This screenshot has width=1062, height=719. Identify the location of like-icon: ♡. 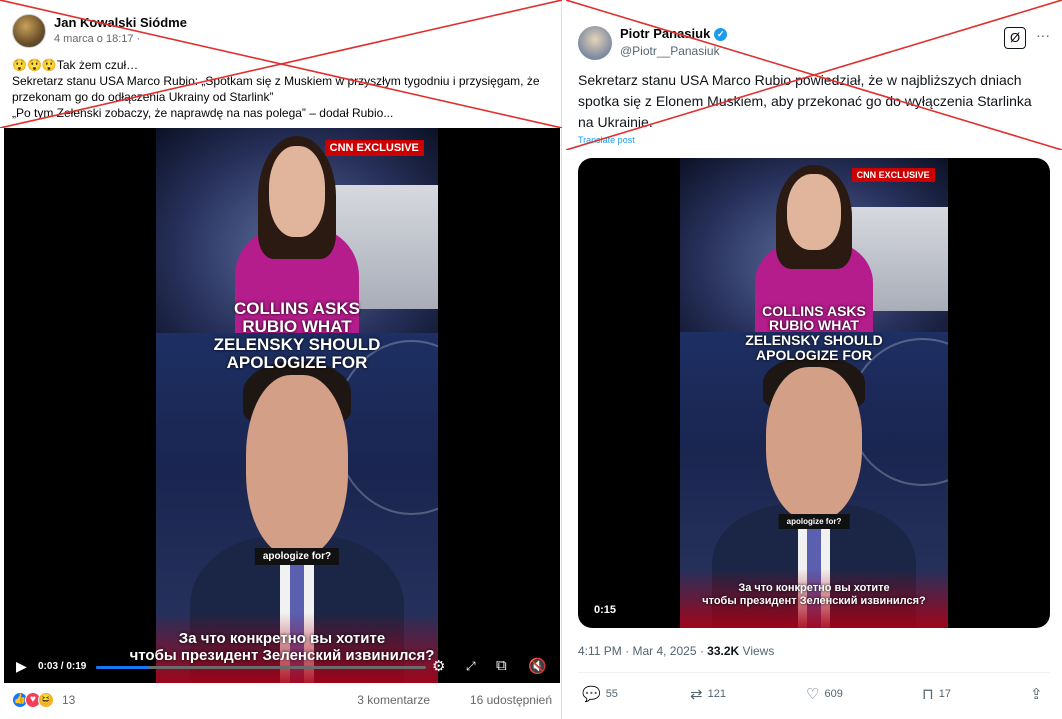
(813, 694).